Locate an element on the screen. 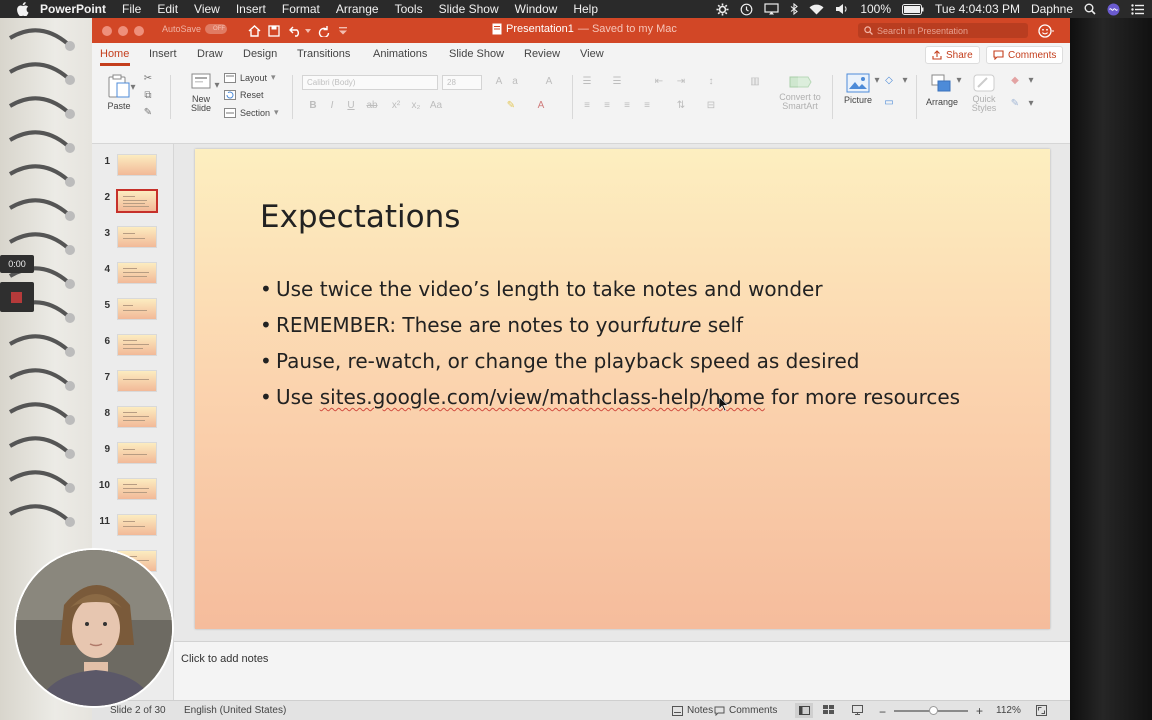  menubar-clock: Tue 4:04:03 PM is located at coordinates (977, 9).